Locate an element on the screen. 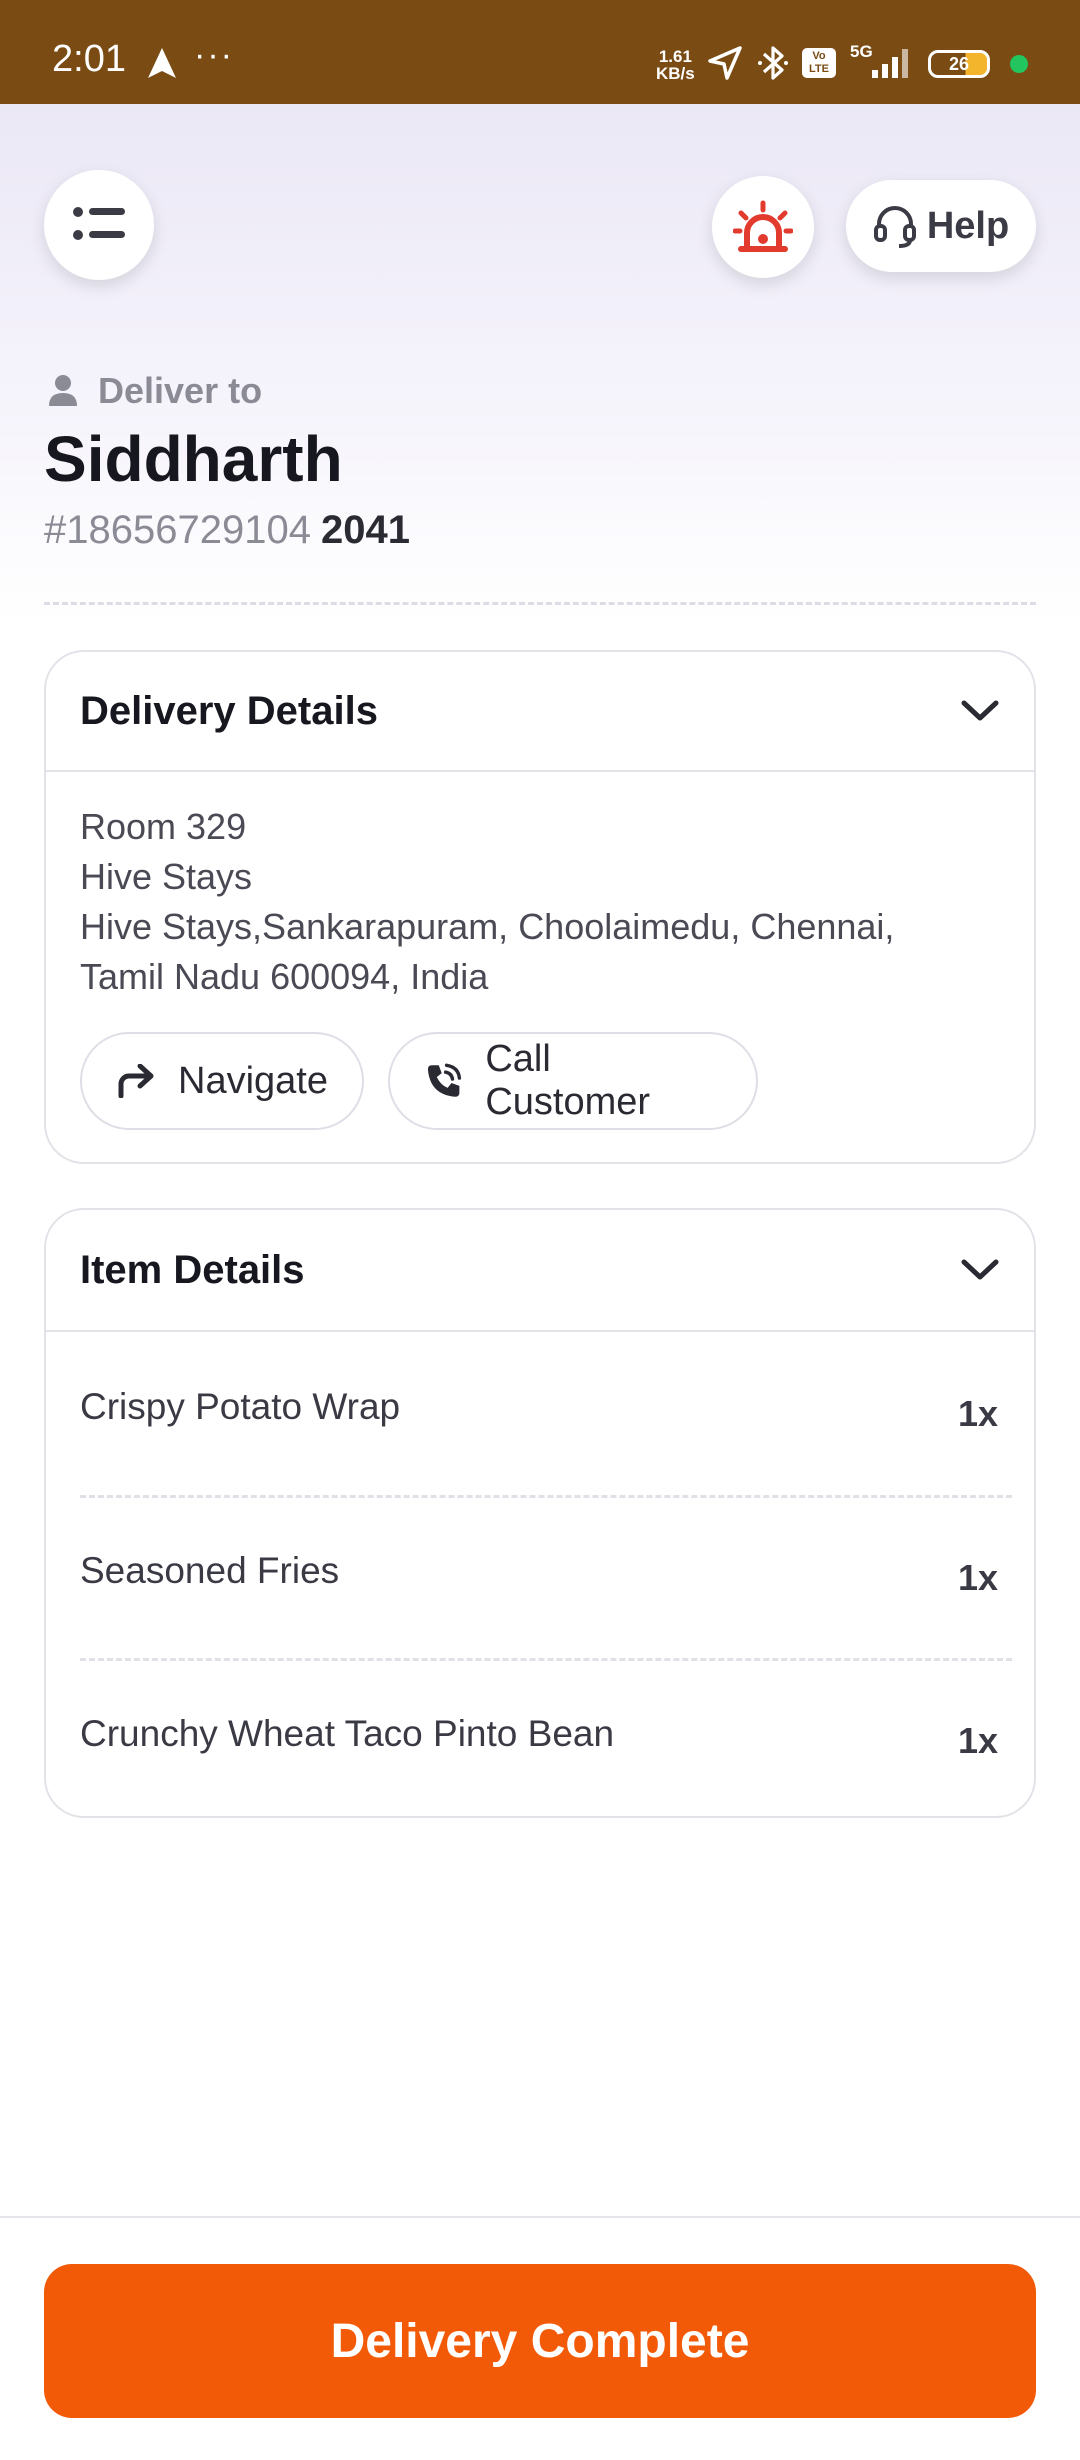  order-number: #18656729104 is located at coordinates (177, 530).